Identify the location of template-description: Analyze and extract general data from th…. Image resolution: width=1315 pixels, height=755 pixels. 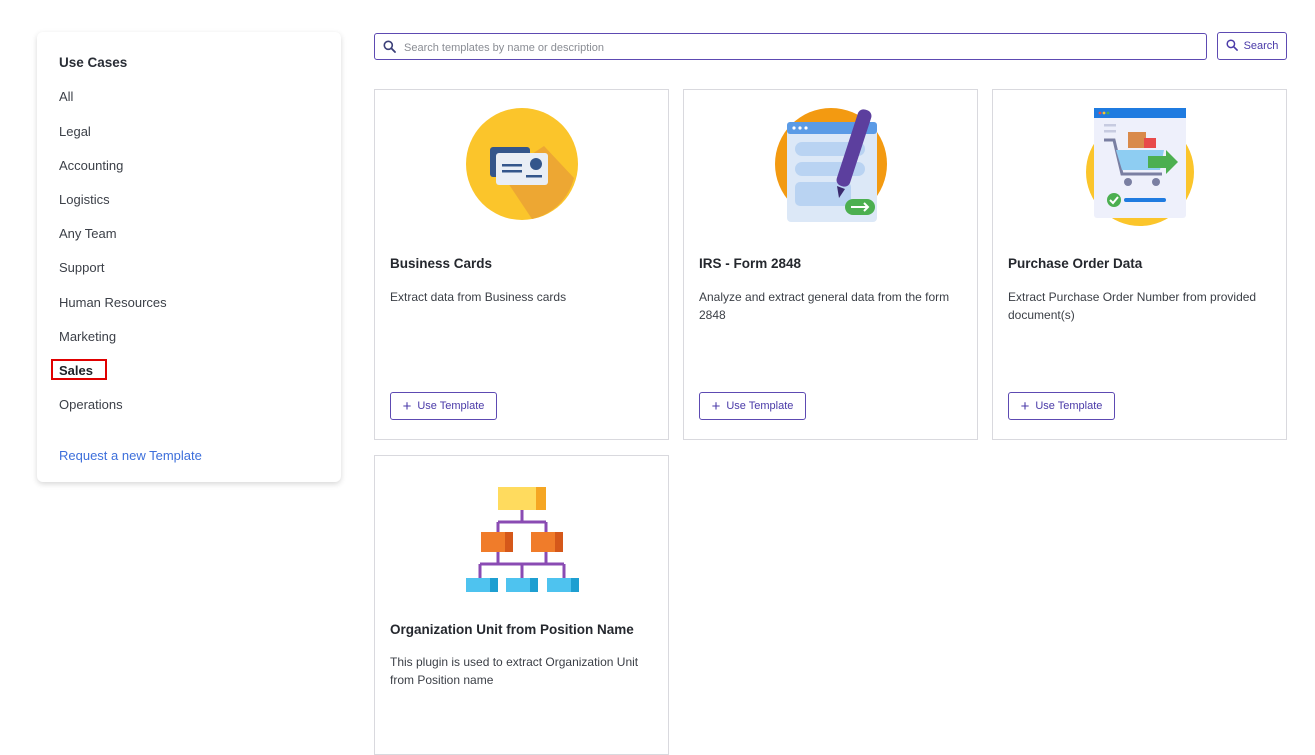
(824, 306).